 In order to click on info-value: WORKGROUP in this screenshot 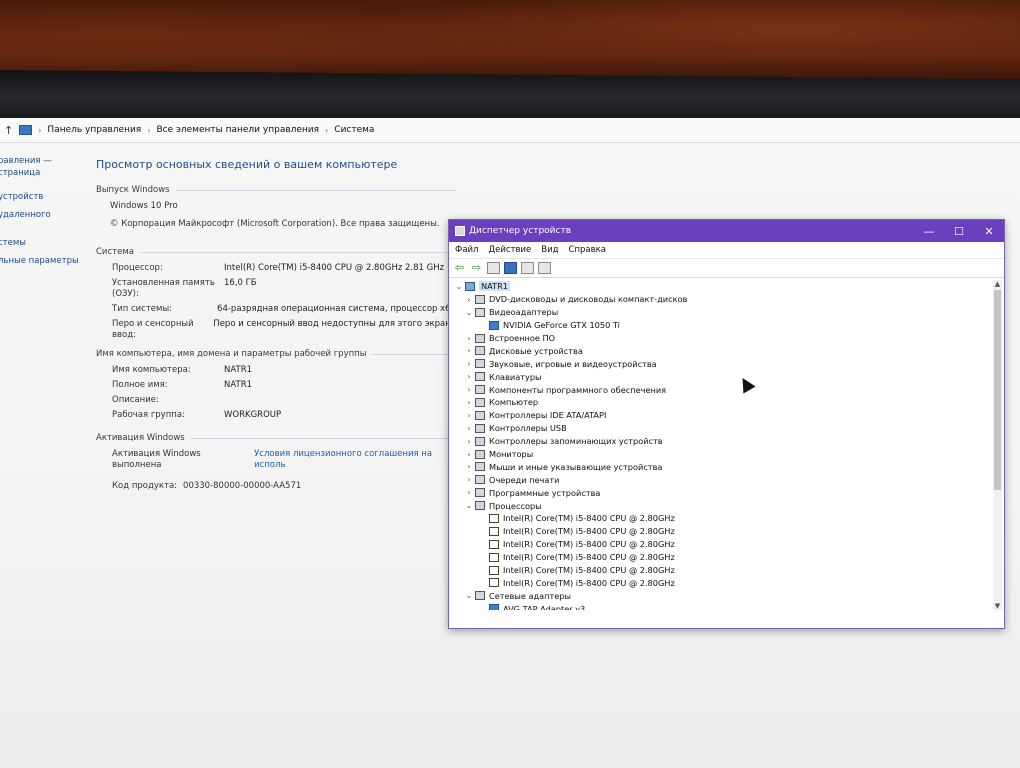, I will do `click(253, 415)`.